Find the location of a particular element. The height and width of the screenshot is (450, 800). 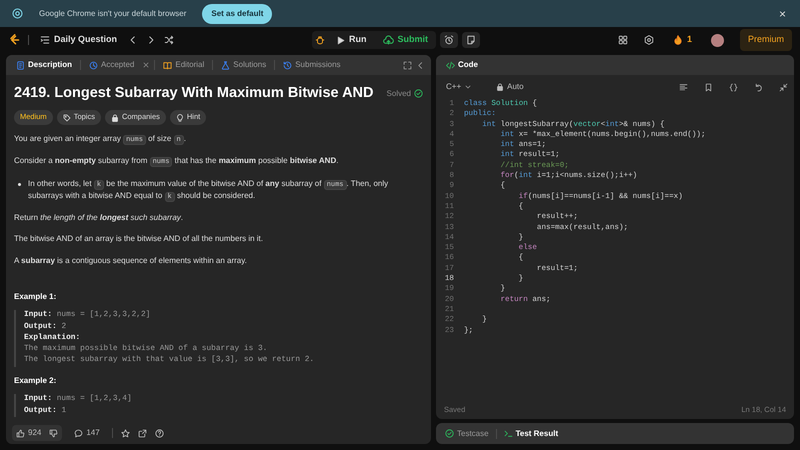

set-default-button: Set as default is located at coordinates (237, 14).